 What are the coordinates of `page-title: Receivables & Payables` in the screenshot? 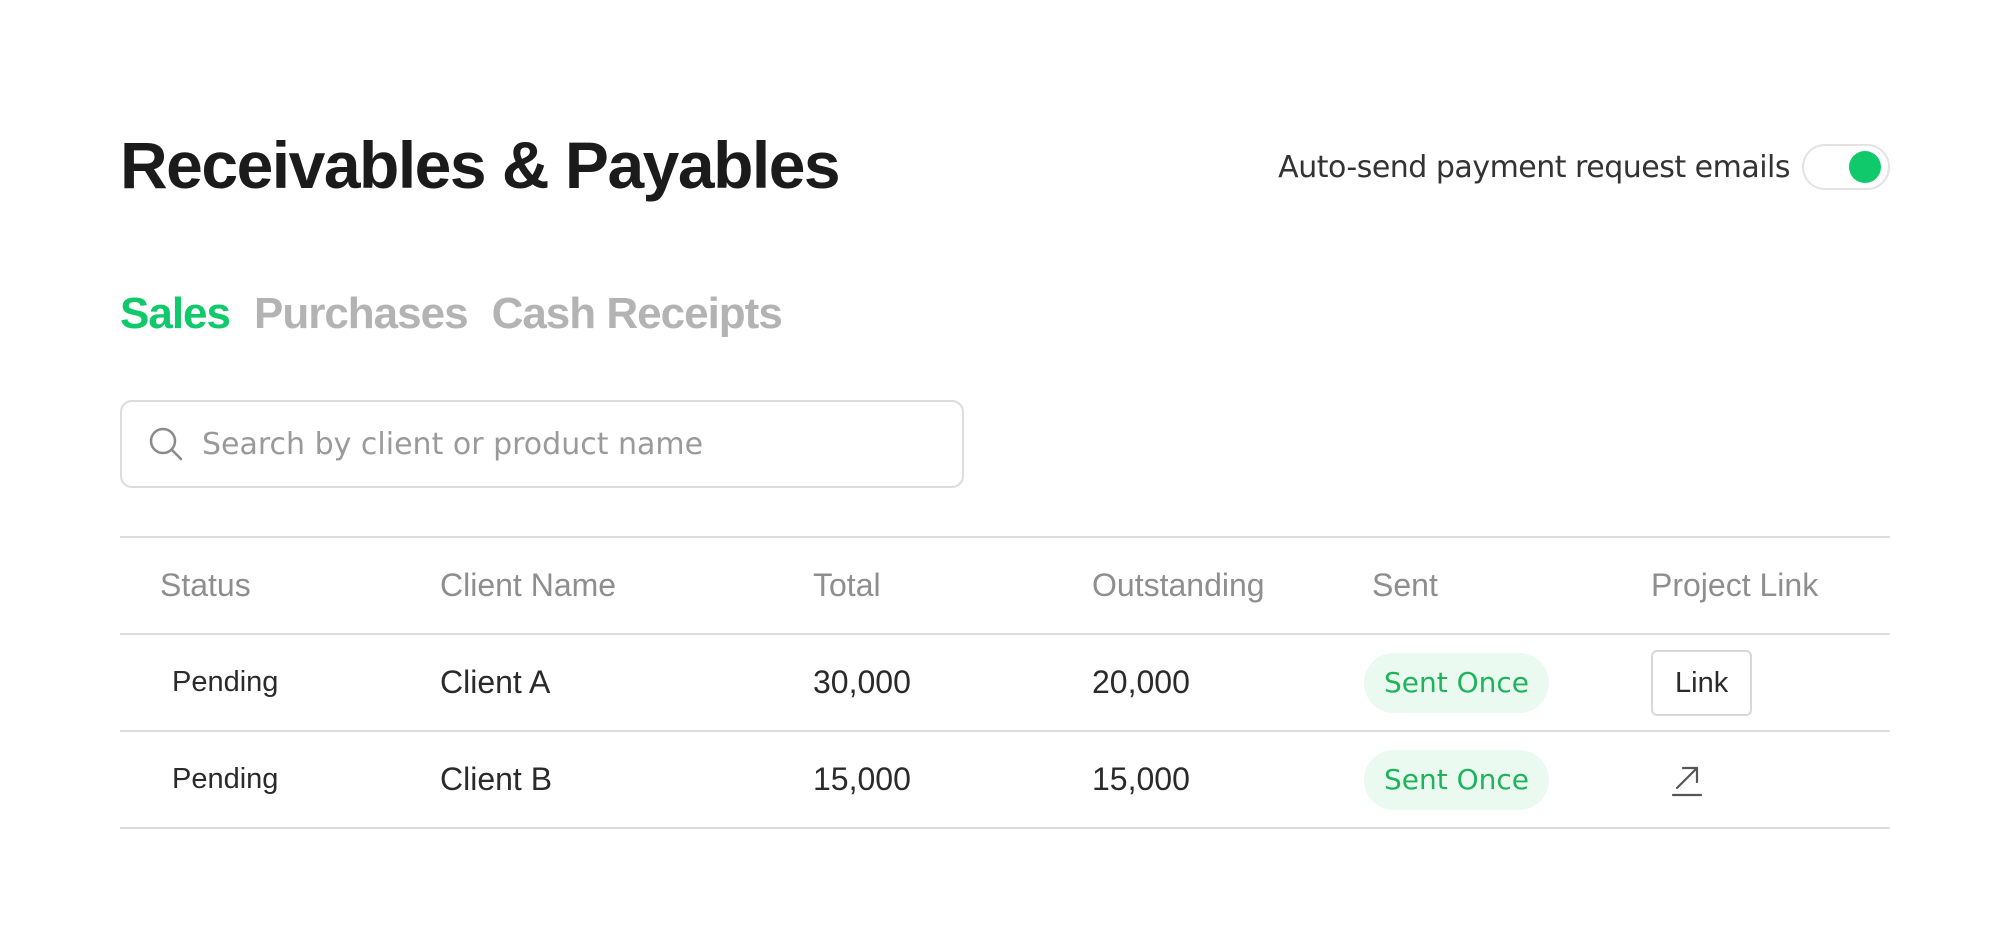 It's located at (480, 165).